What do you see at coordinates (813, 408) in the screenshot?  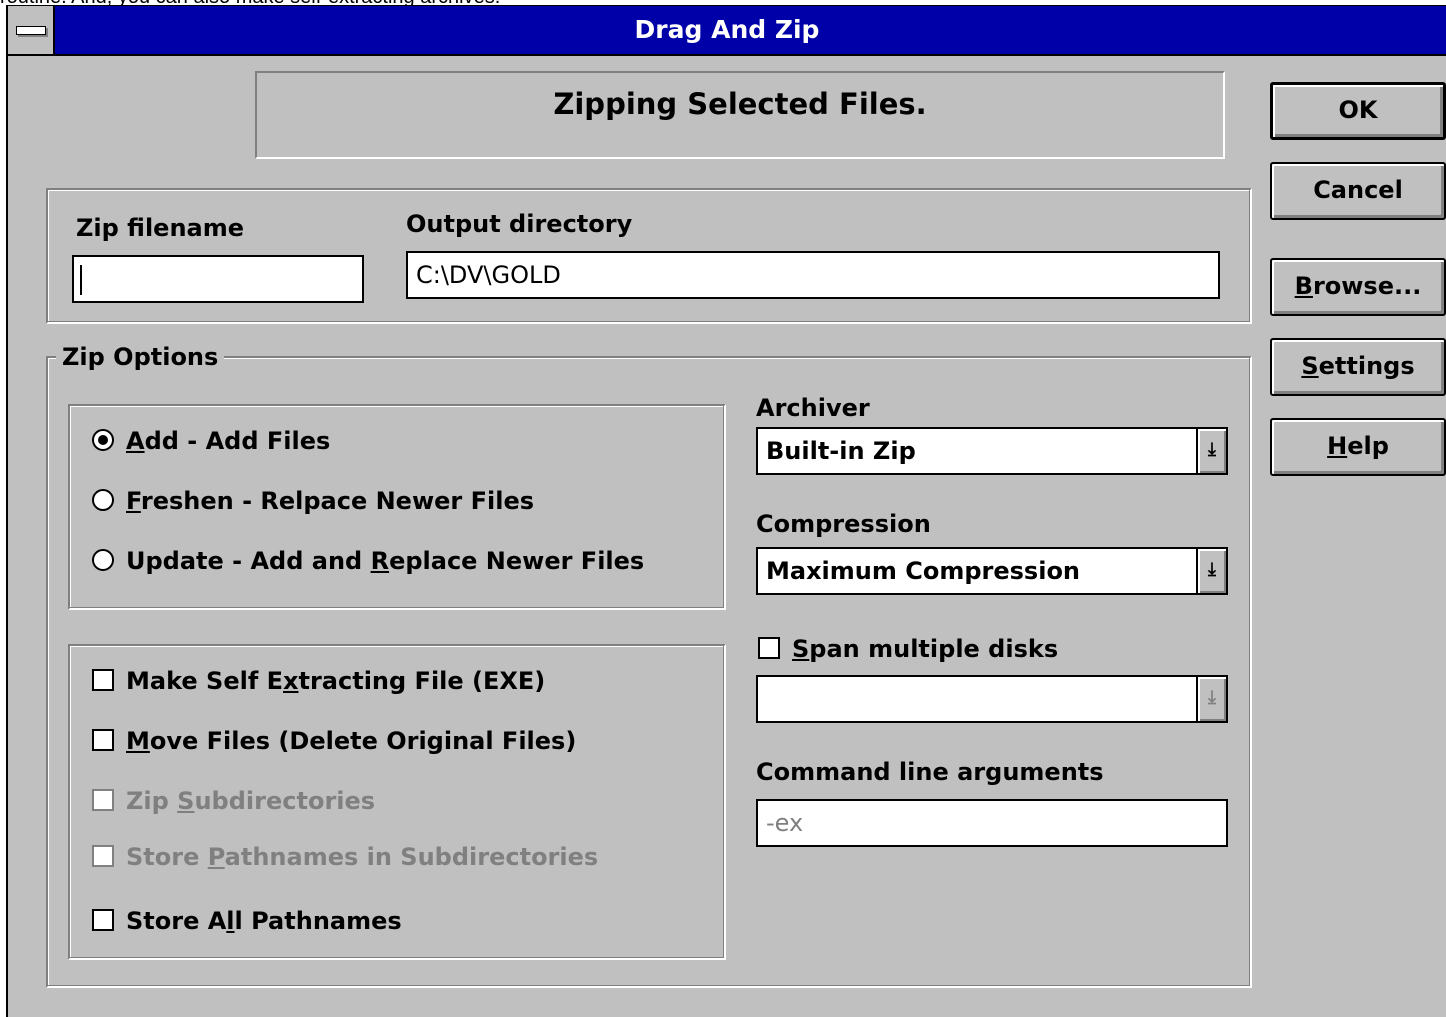 I see `archiver-label: Archiver` at bounding box center [813, 408].